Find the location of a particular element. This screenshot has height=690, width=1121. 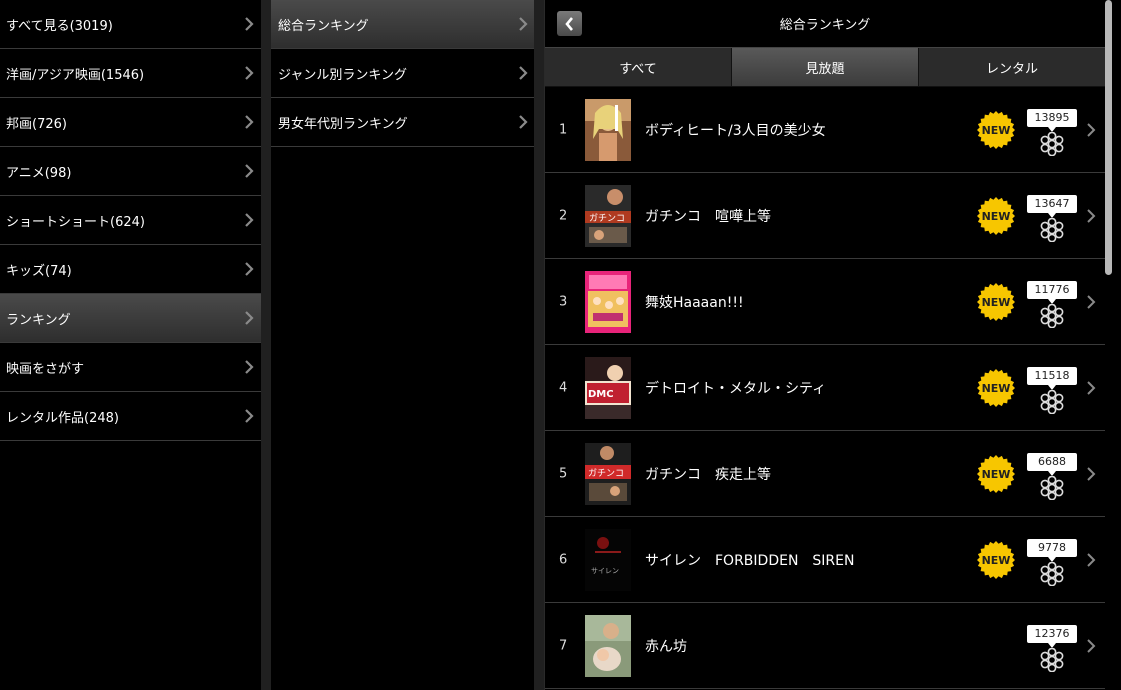

poster-thumbnail: DMC is located at coordinates (608, 388).